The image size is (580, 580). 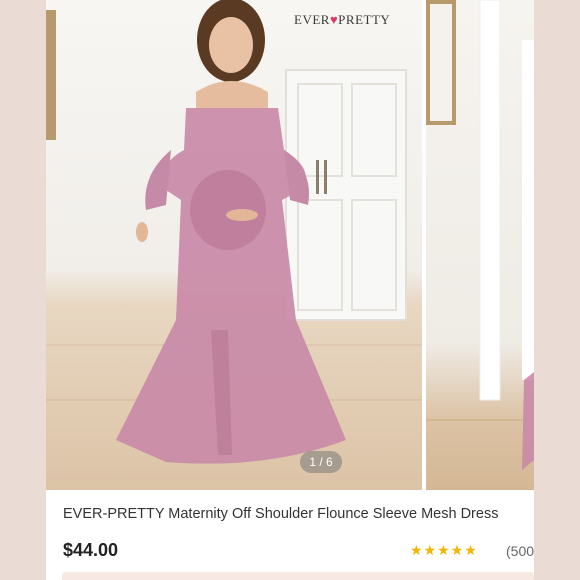 I want to click on image-counter: 1 / 6, so click(x=321, y=462).